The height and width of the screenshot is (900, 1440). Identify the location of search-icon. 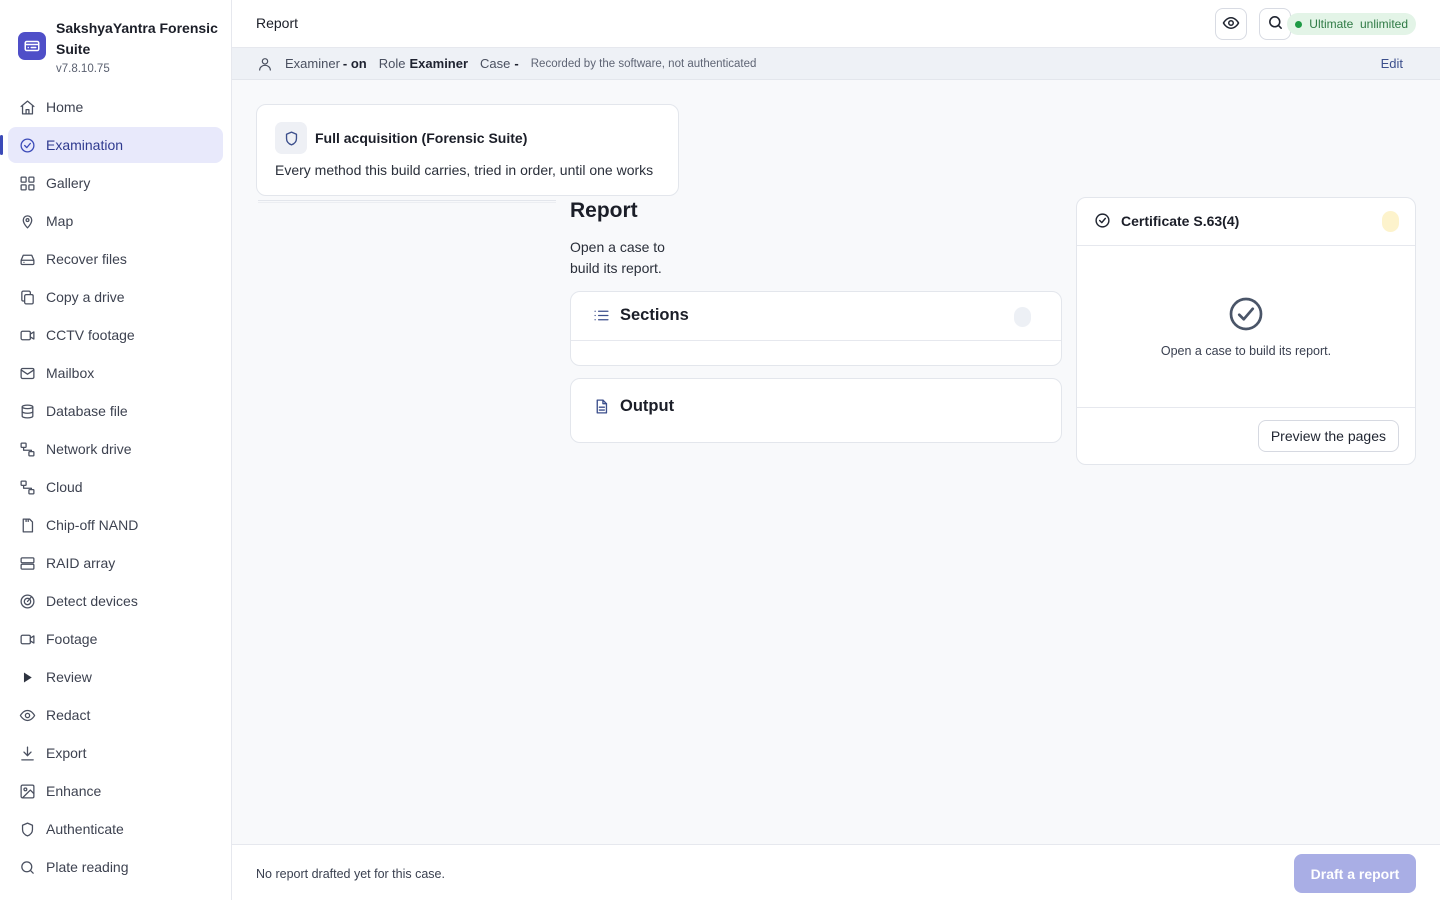
(27, 867).